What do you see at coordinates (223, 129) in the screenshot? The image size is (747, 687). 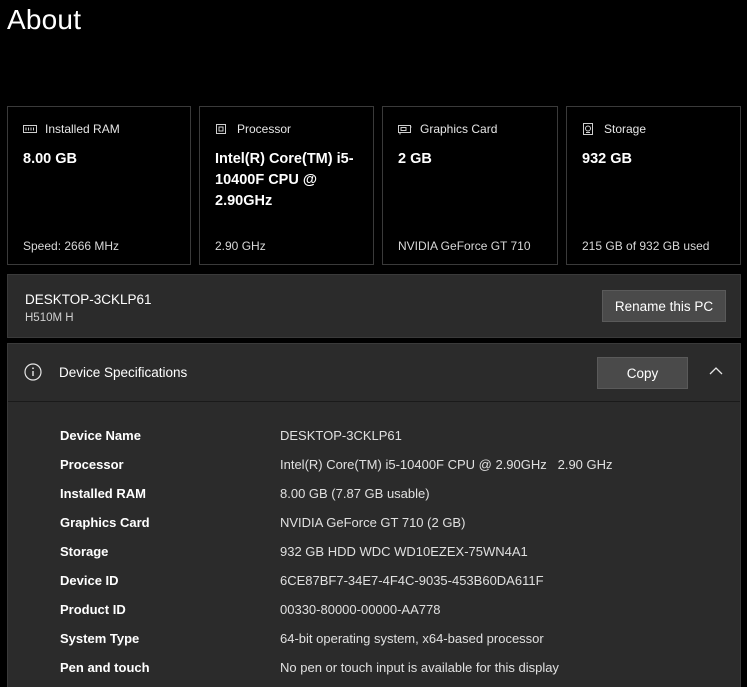 I see `processor-icon` at bounding box center [223, 129].